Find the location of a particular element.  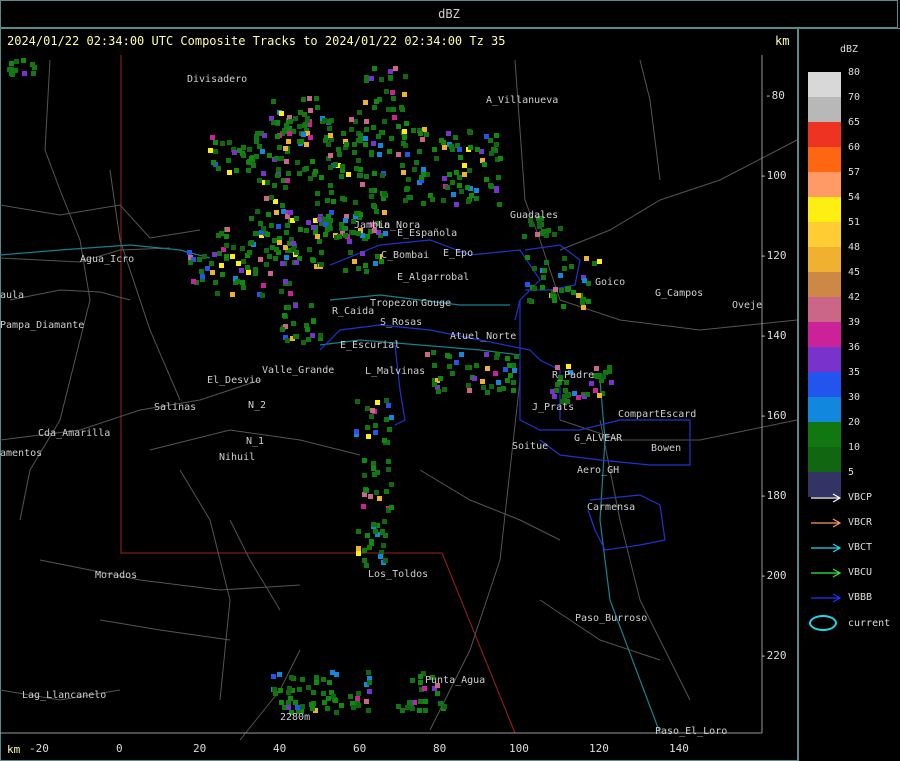

y-tick: -180 is located at coordinates (773, 495).